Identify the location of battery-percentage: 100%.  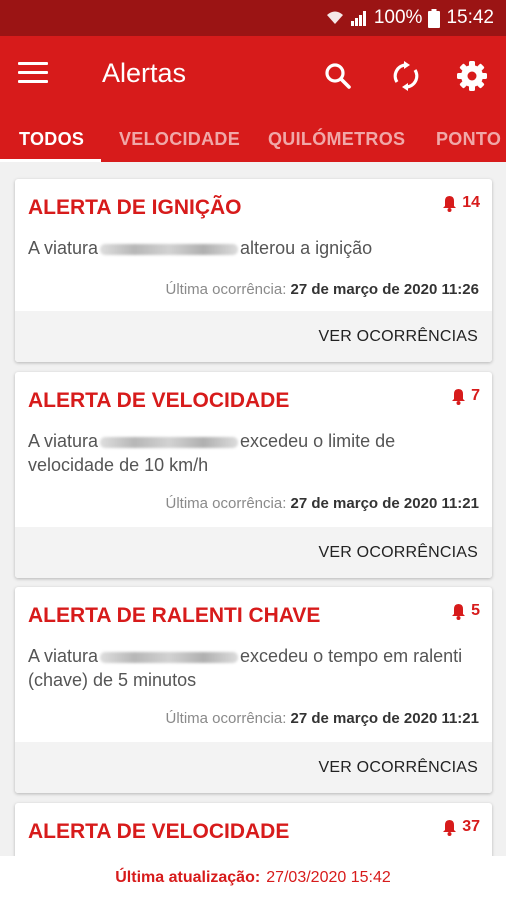
(398, 17).